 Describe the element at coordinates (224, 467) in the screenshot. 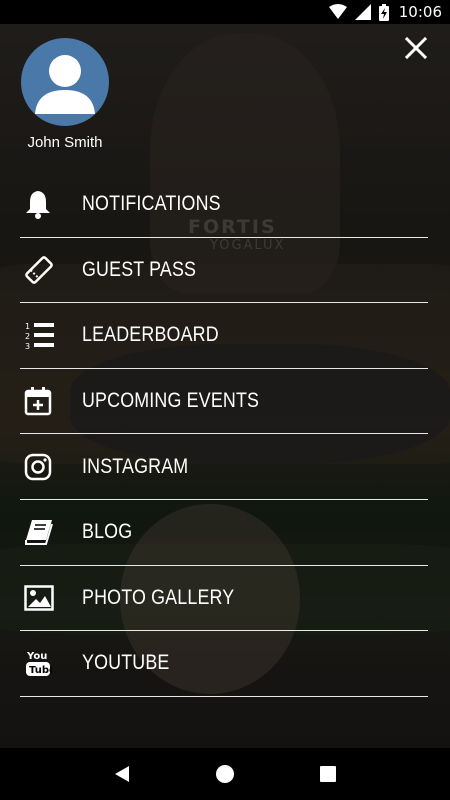

I see `menu-item-instagram: INSTAGRAM` at that location.